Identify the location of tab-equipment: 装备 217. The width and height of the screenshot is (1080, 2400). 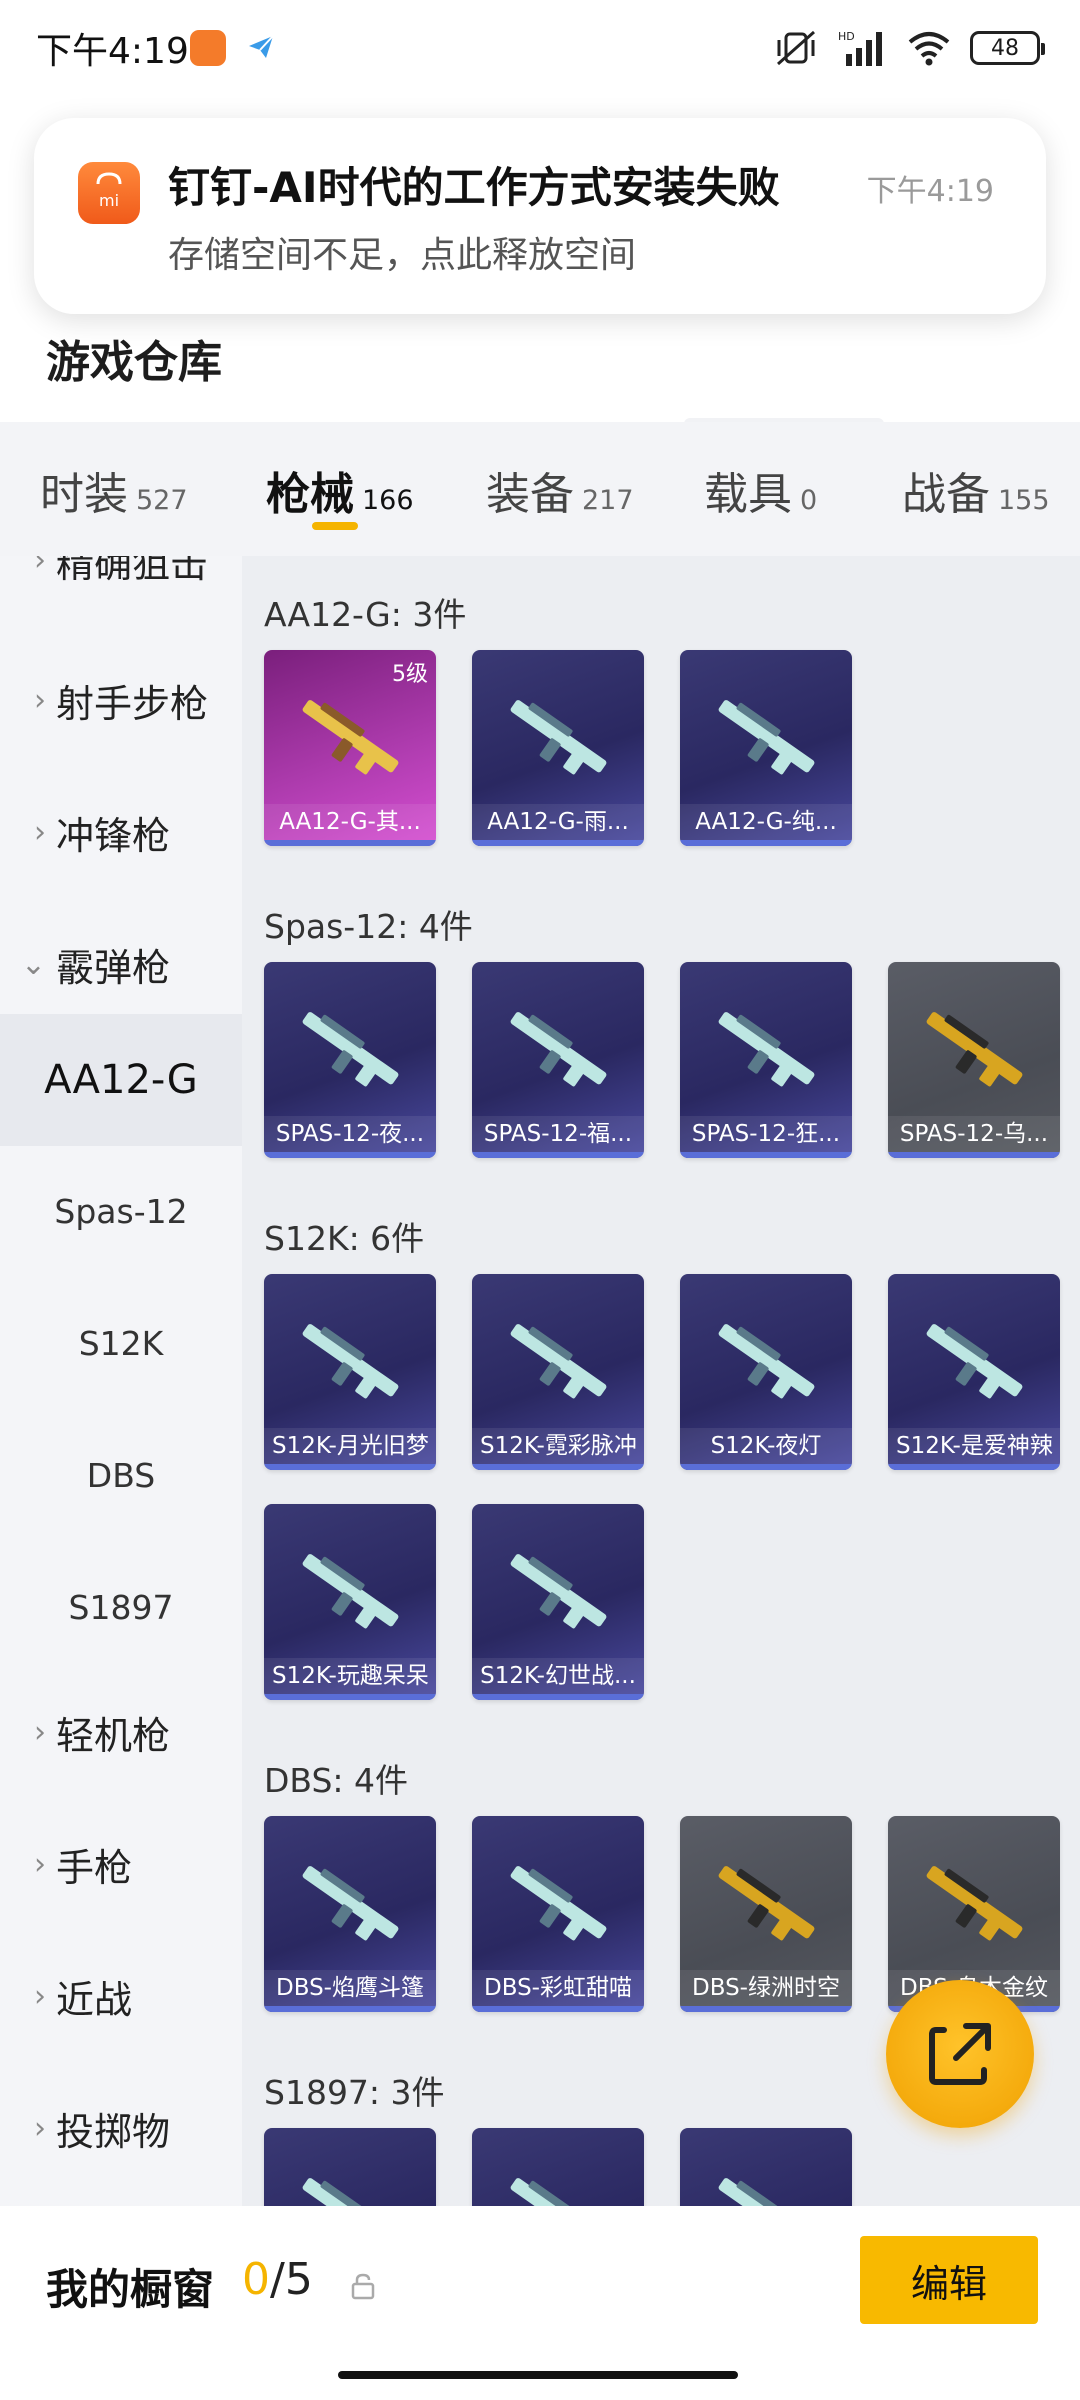
(560, 489).